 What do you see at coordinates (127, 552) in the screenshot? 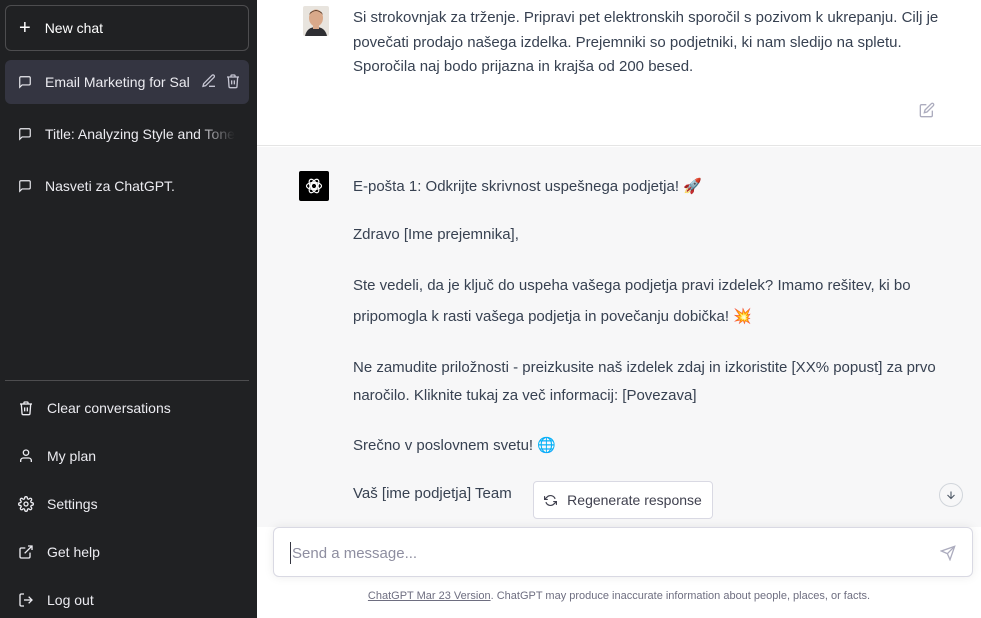
I see `get-help-button: Get help` at bounding box center [127, 552].